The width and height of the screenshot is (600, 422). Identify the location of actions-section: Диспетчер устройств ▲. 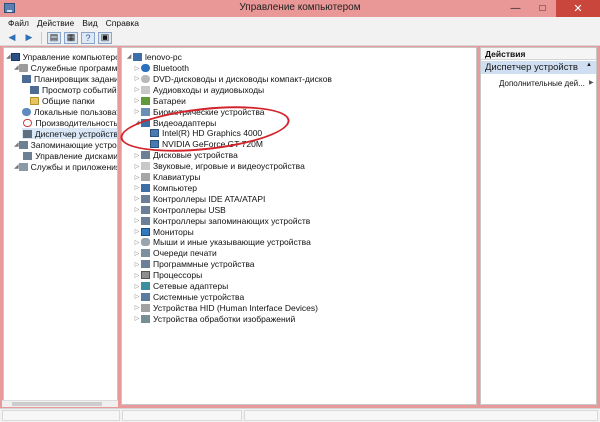
(538, 67).